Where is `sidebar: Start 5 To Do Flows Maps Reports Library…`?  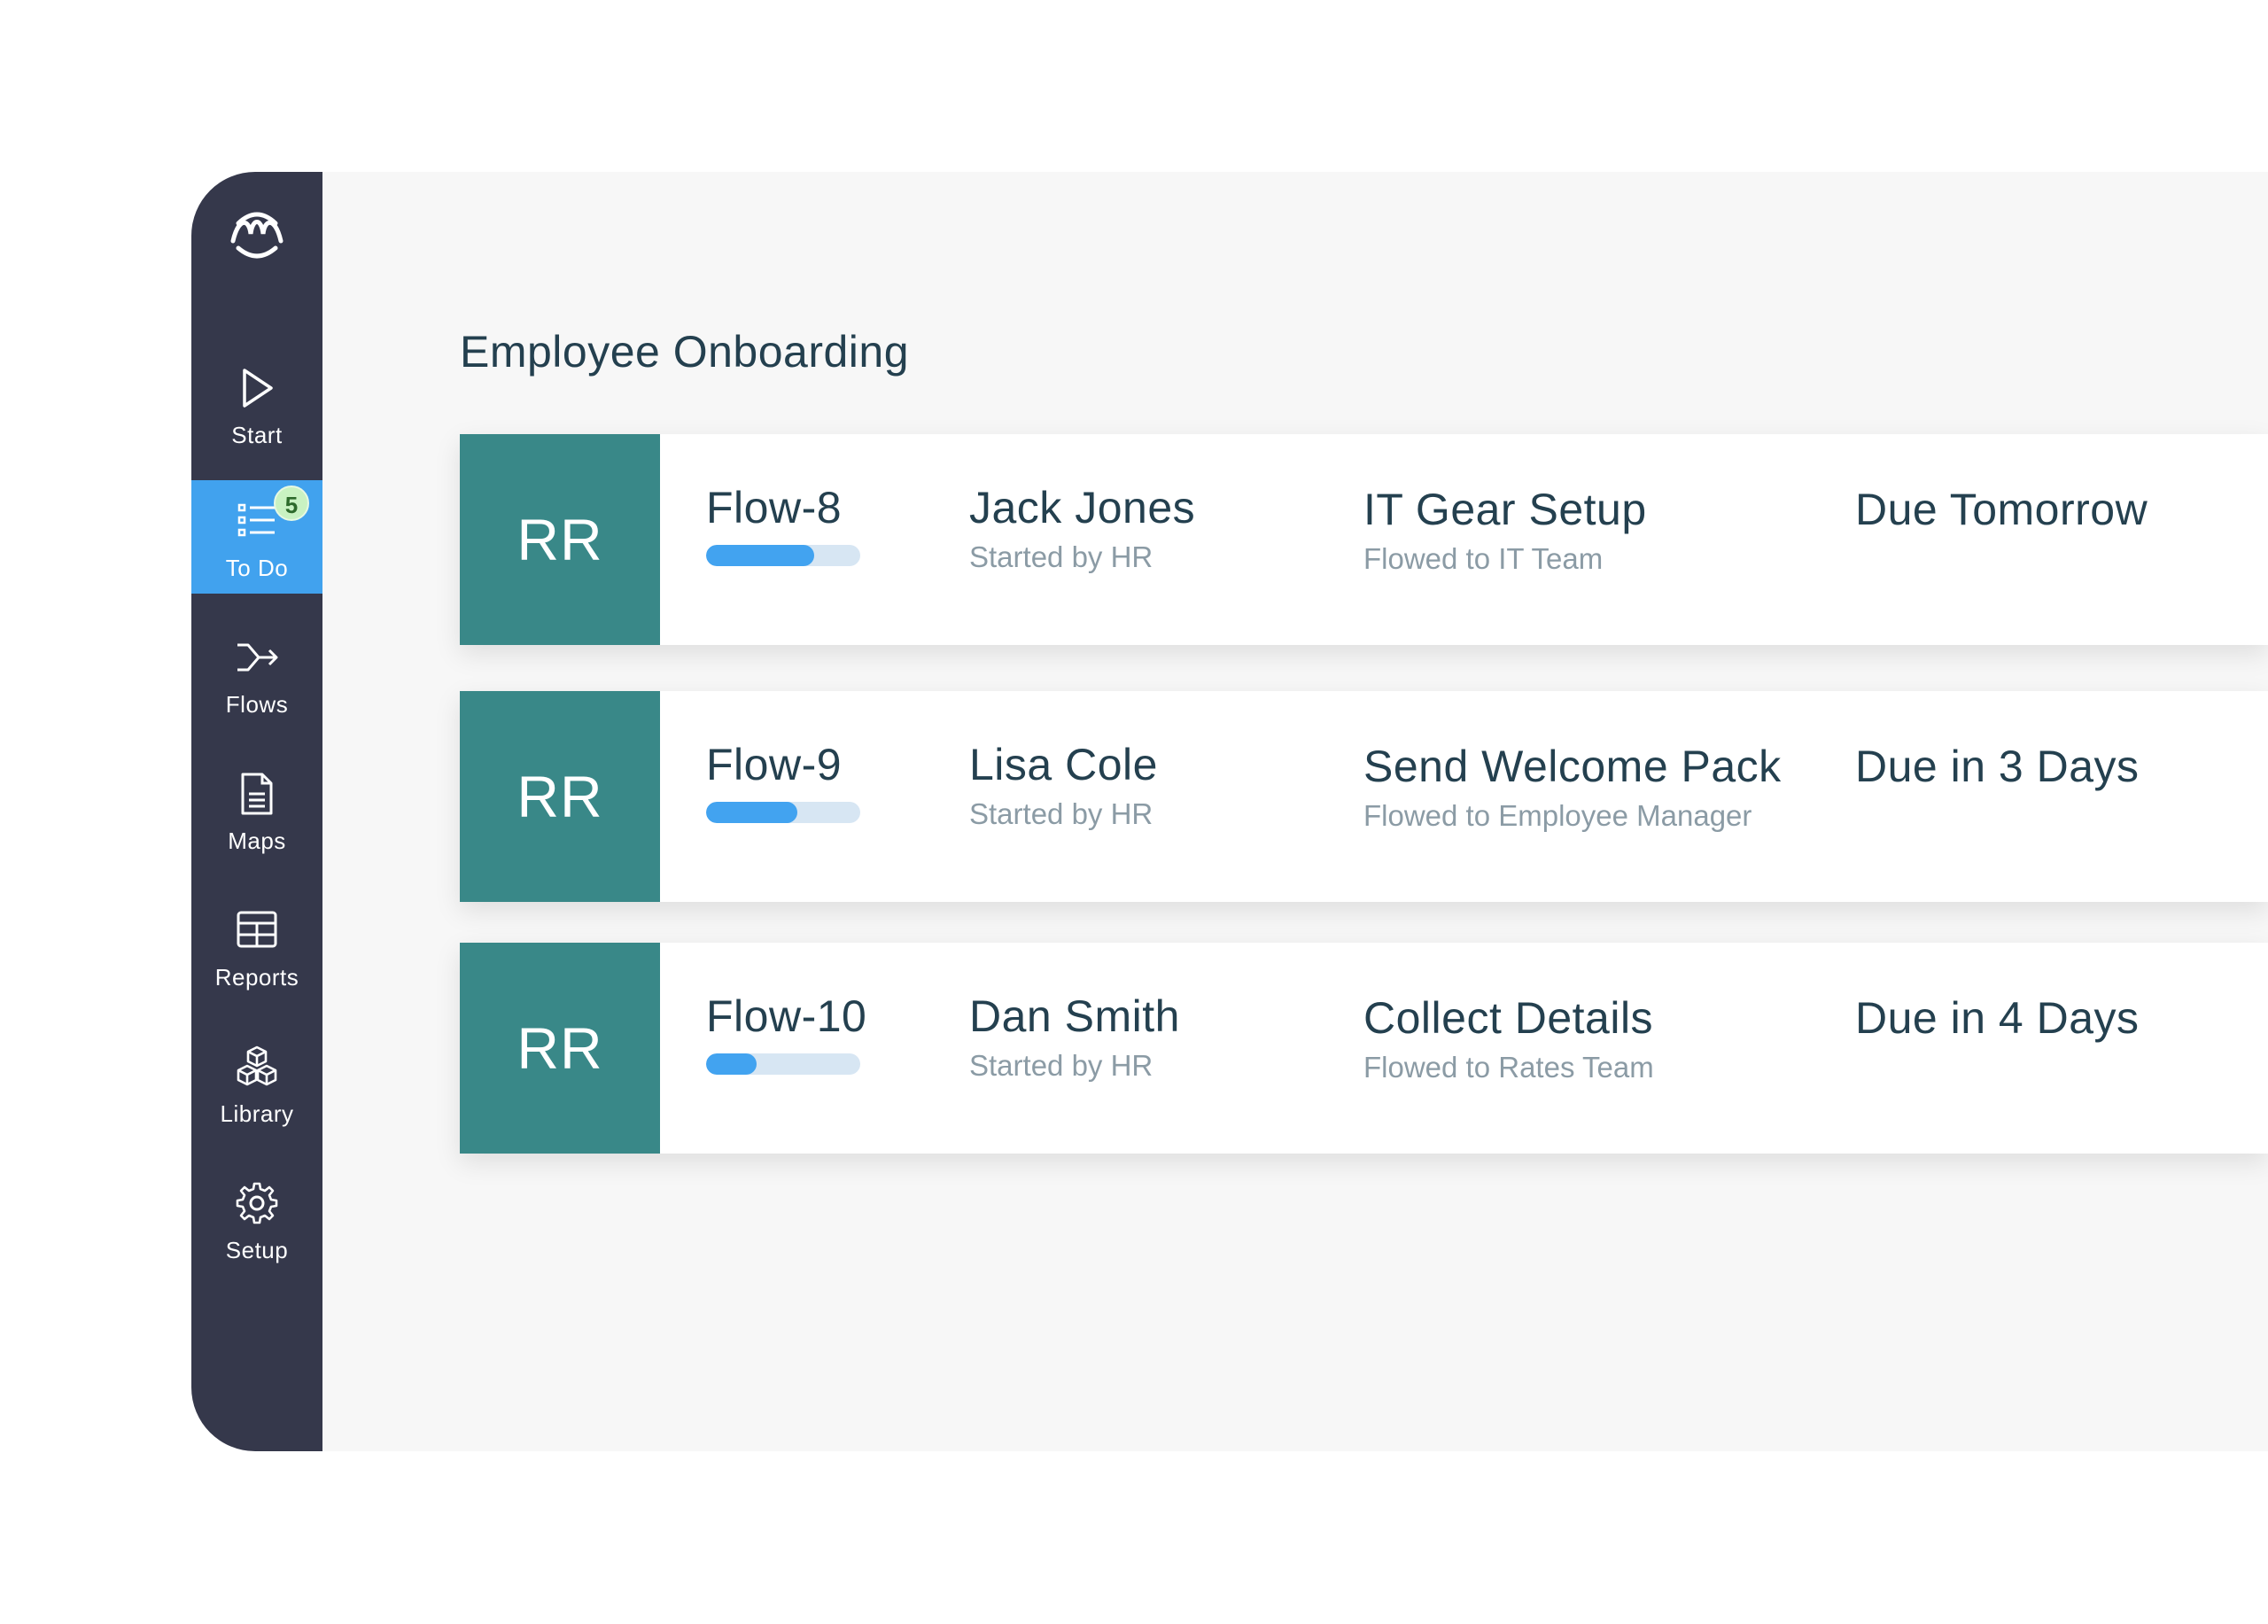 sidebar: Start 5 To Do Flows Maps Reports Library… is located at coordinates (256, 812).